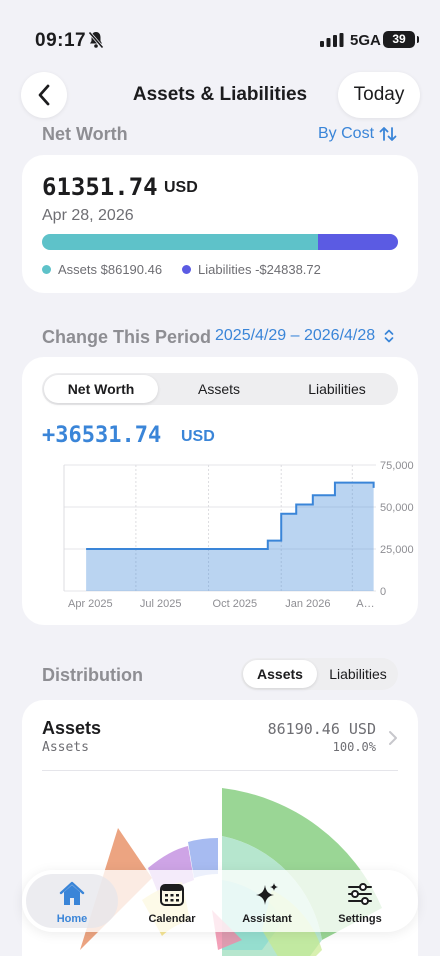 The image size is (440, 956). I want to click on tab-settings: Settings, so click(360, 901).